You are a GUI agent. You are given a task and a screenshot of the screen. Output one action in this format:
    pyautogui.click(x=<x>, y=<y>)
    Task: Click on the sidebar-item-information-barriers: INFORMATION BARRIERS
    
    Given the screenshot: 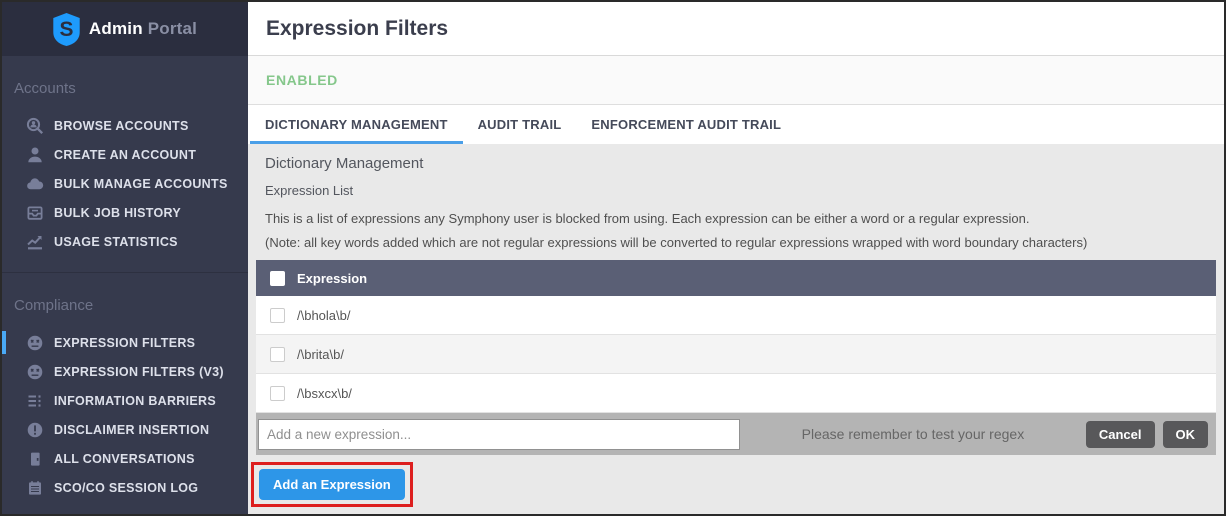 What is the action you would take?
    pyautogui.click(x=125, y=400)
    